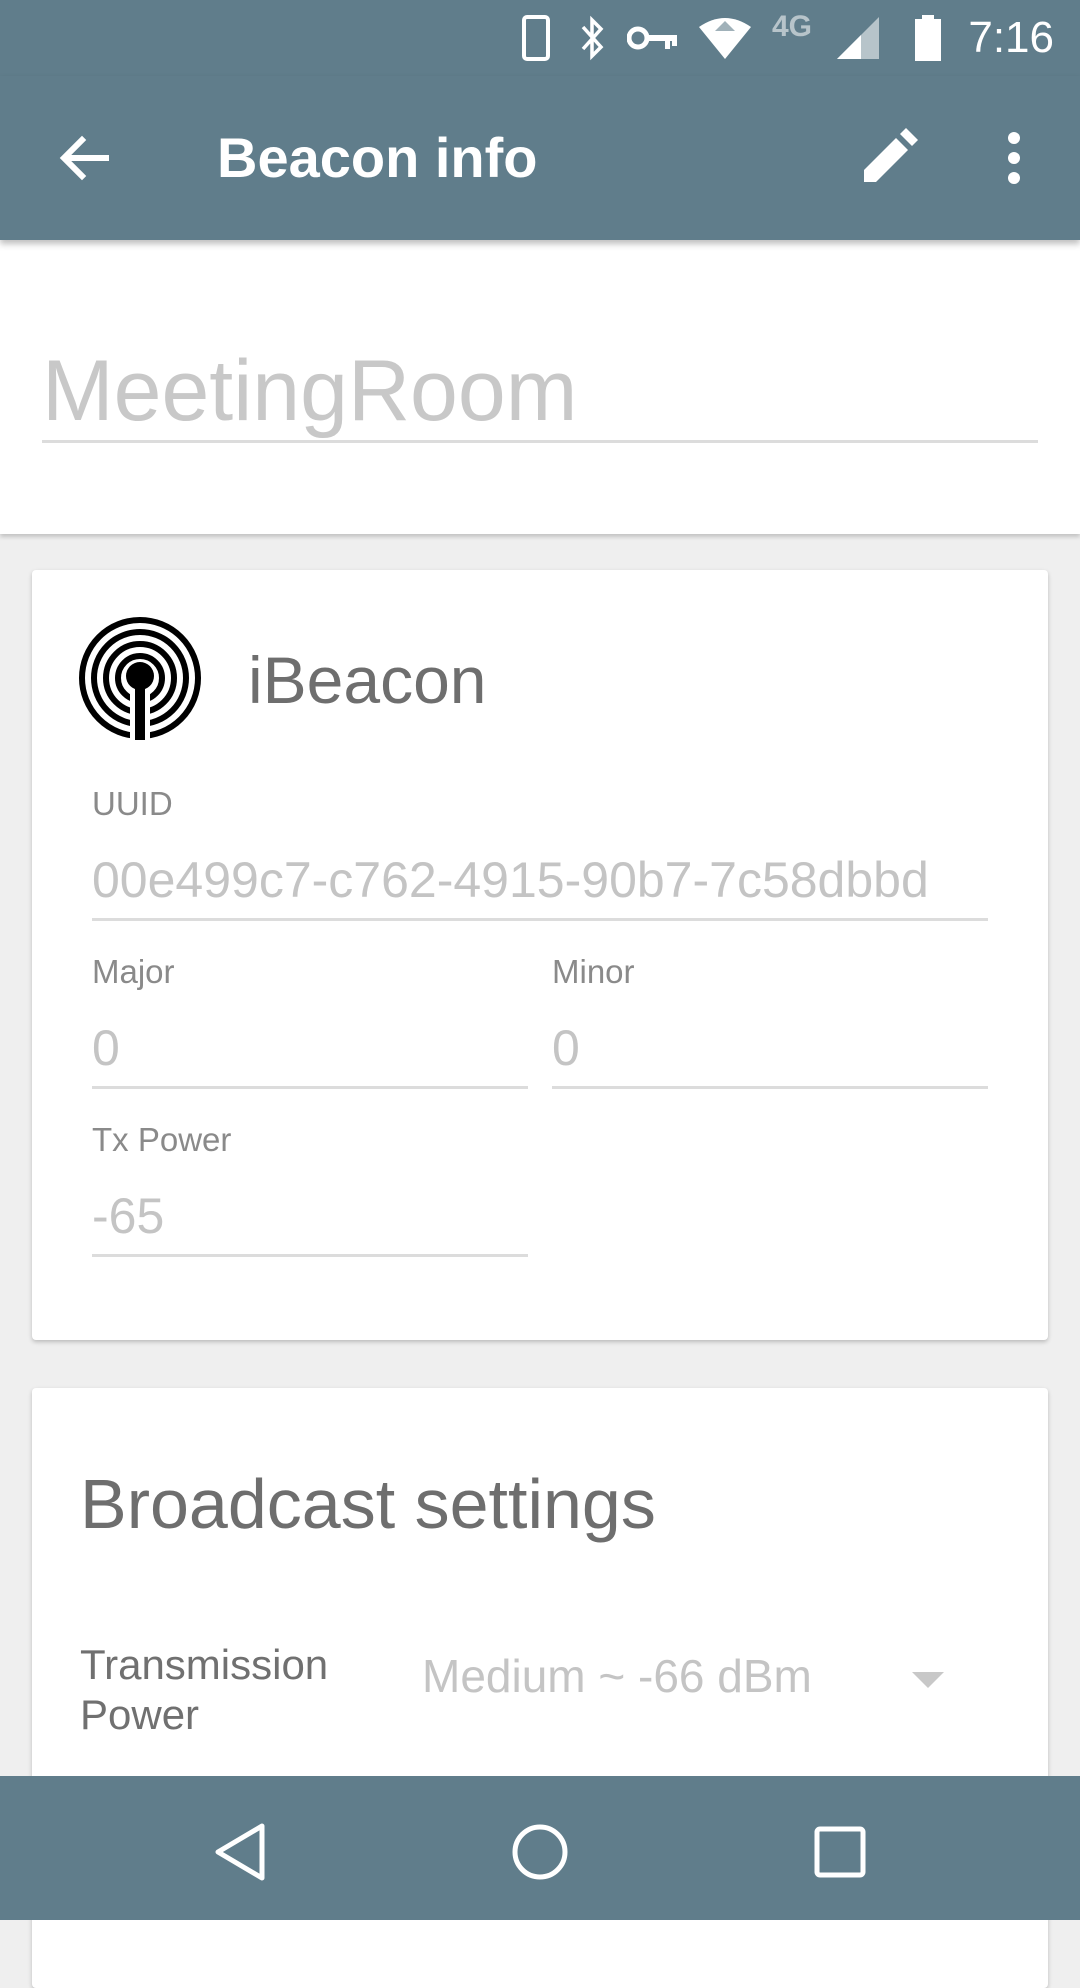 The height and width of the screenshot is (1988, 1080). I want to click on edit-pencil-icon, so click(888, 158).